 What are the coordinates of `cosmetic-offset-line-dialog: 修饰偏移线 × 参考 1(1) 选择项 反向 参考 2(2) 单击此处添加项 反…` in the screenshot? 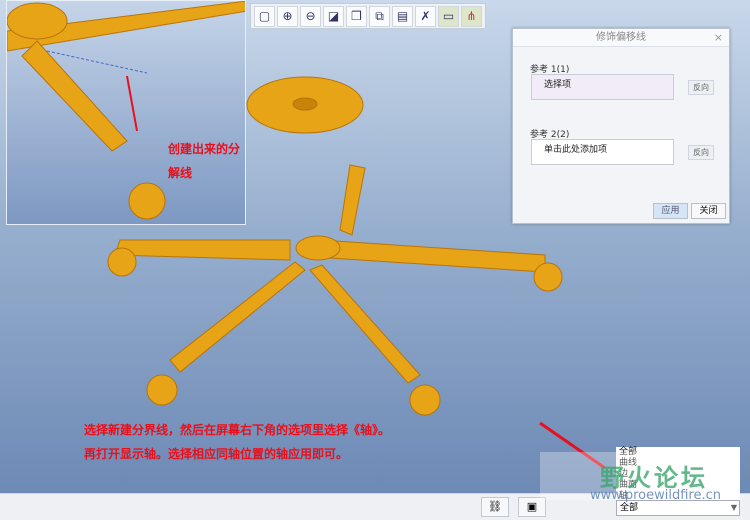 It's located at (621, 126).